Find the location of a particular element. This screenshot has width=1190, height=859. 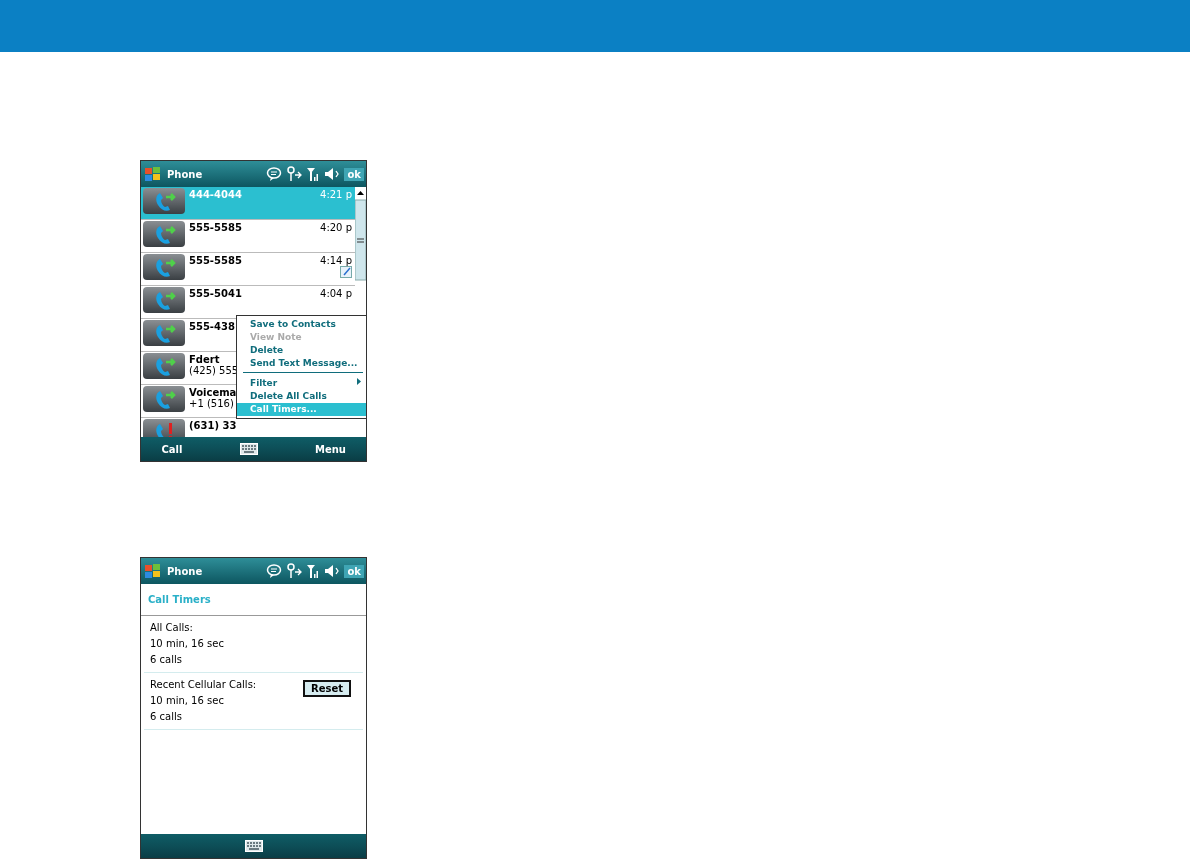

screen-heading: Call Timers is located at coordinates (253, 600).